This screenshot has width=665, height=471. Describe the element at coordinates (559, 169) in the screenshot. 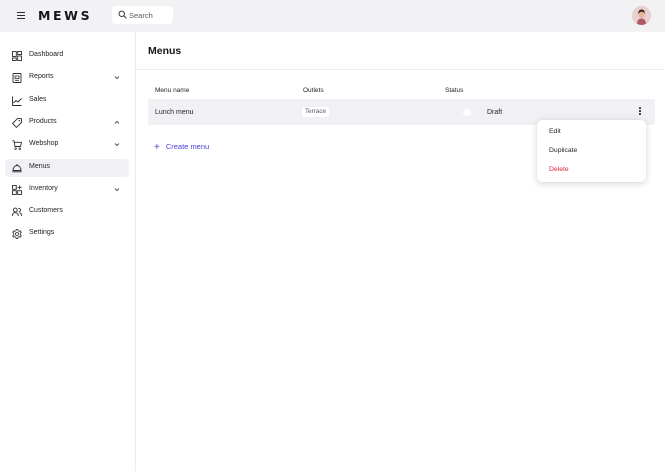

I see `menu-item-label: Delete` at that location.